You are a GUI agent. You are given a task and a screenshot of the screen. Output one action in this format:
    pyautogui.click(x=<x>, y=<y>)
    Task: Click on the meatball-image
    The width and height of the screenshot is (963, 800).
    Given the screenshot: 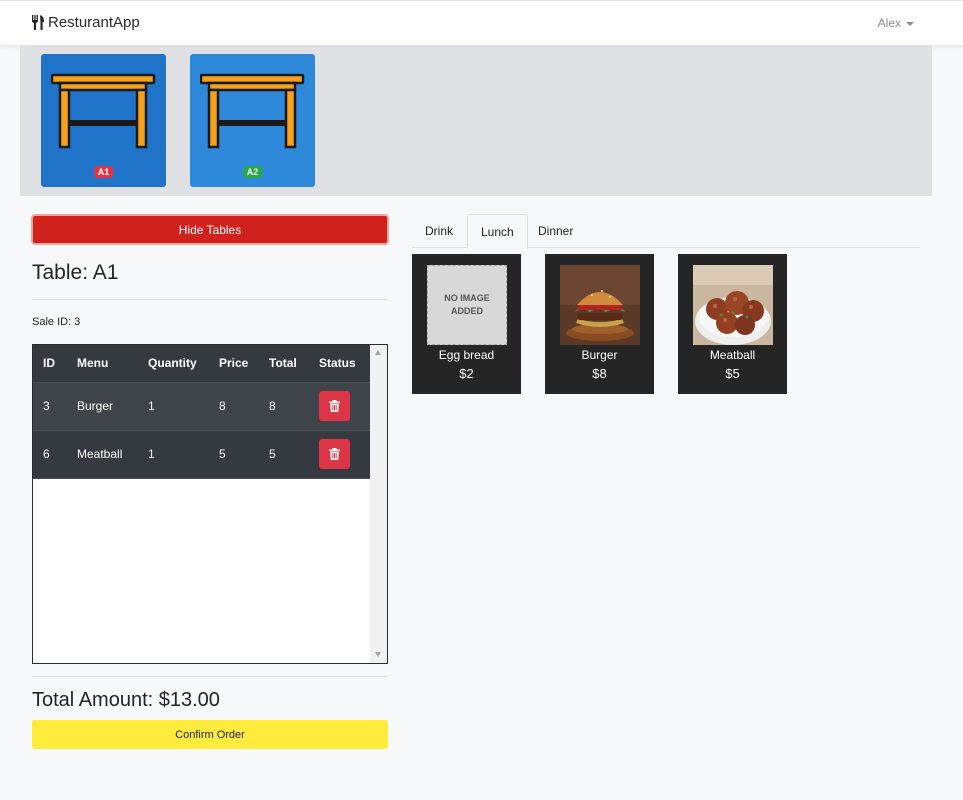 What is the action you would take?
    pyautogui.click(x=733, y=305)
    